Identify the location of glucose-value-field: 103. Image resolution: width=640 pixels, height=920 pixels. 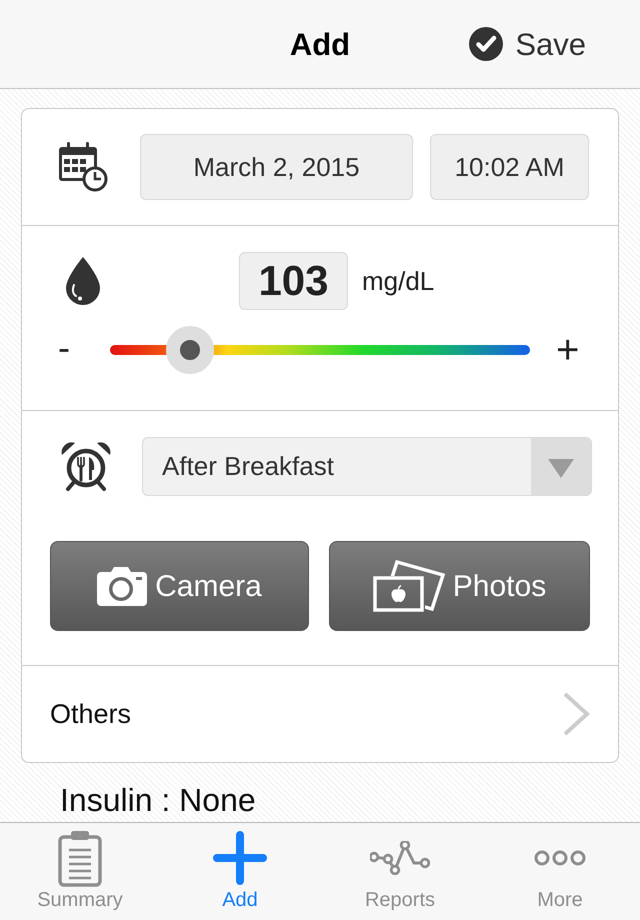
(293, 281).